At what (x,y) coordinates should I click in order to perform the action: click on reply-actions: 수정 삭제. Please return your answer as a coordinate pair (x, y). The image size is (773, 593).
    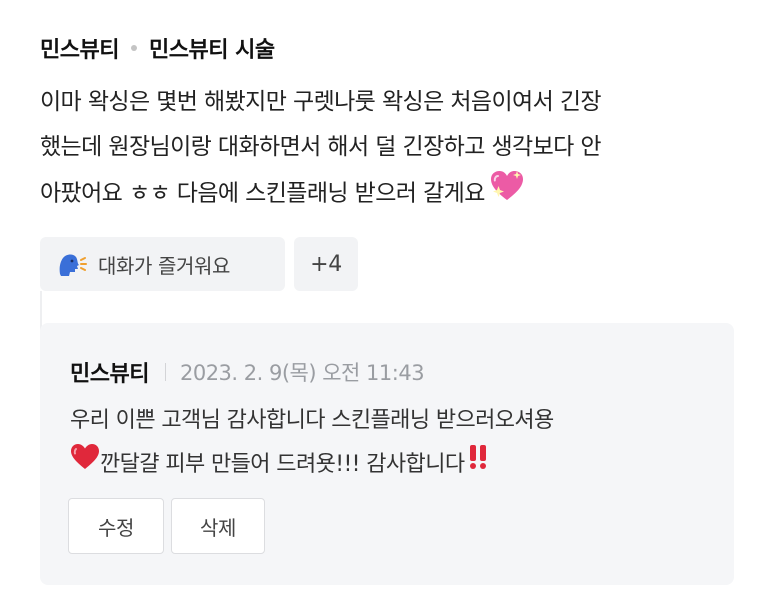
    Looking at the image, I should click on (166, 526).